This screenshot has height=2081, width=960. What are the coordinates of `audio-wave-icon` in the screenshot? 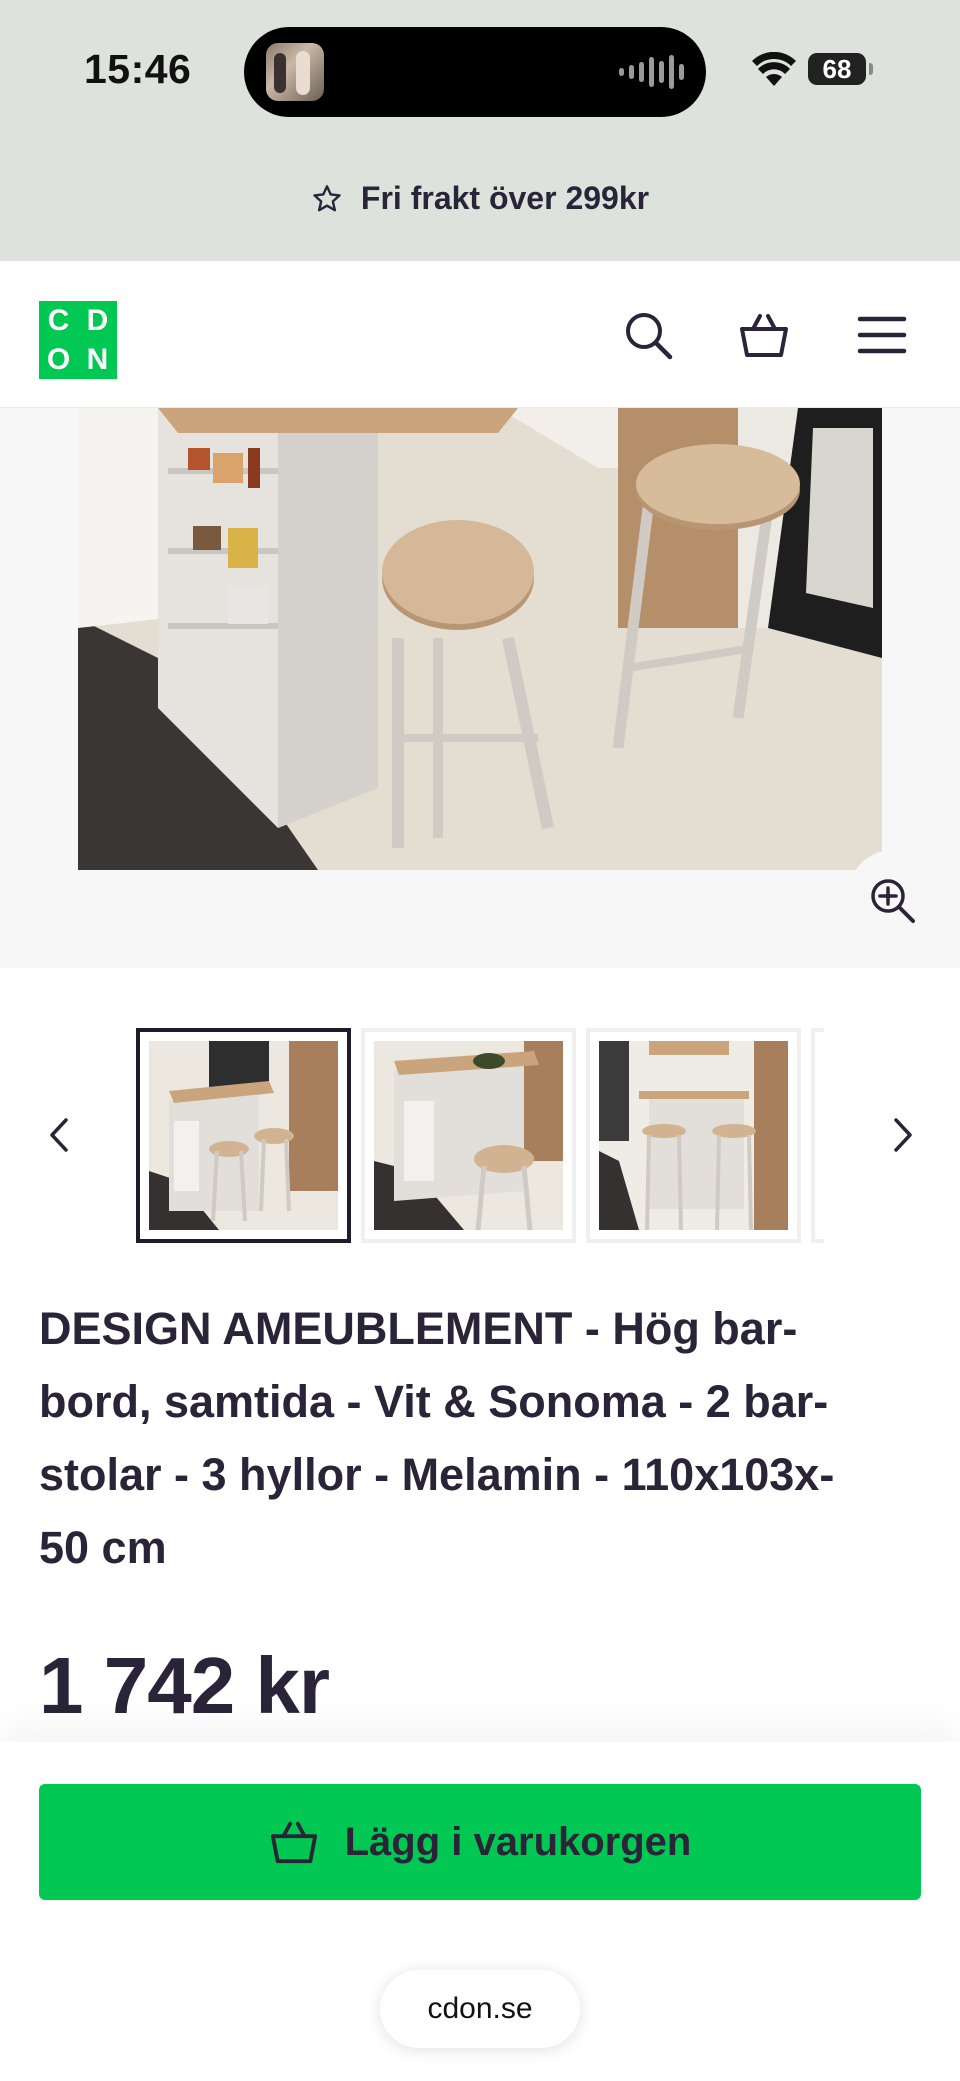 It's located at (651, 72).